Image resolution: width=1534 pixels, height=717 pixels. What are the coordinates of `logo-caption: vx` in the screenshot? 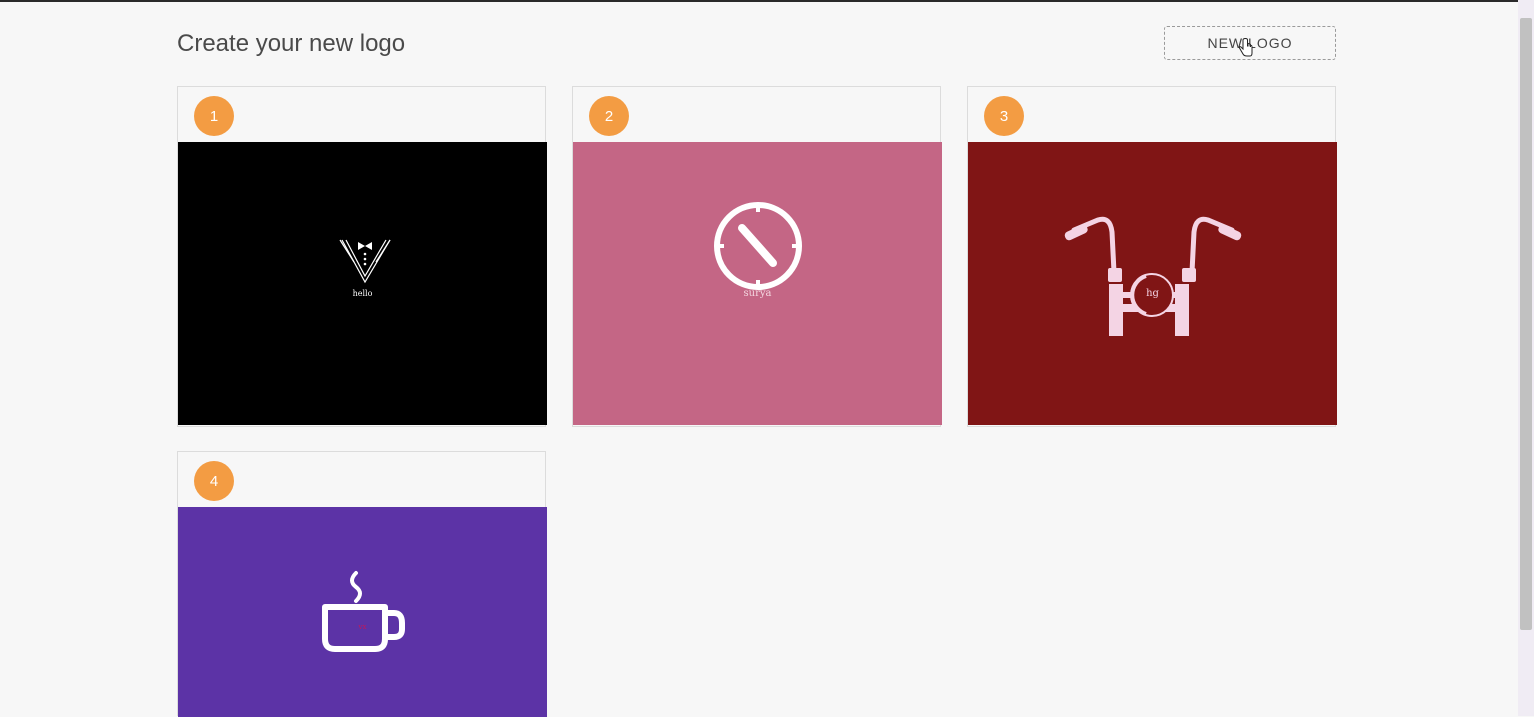 It's located at (362, 627).